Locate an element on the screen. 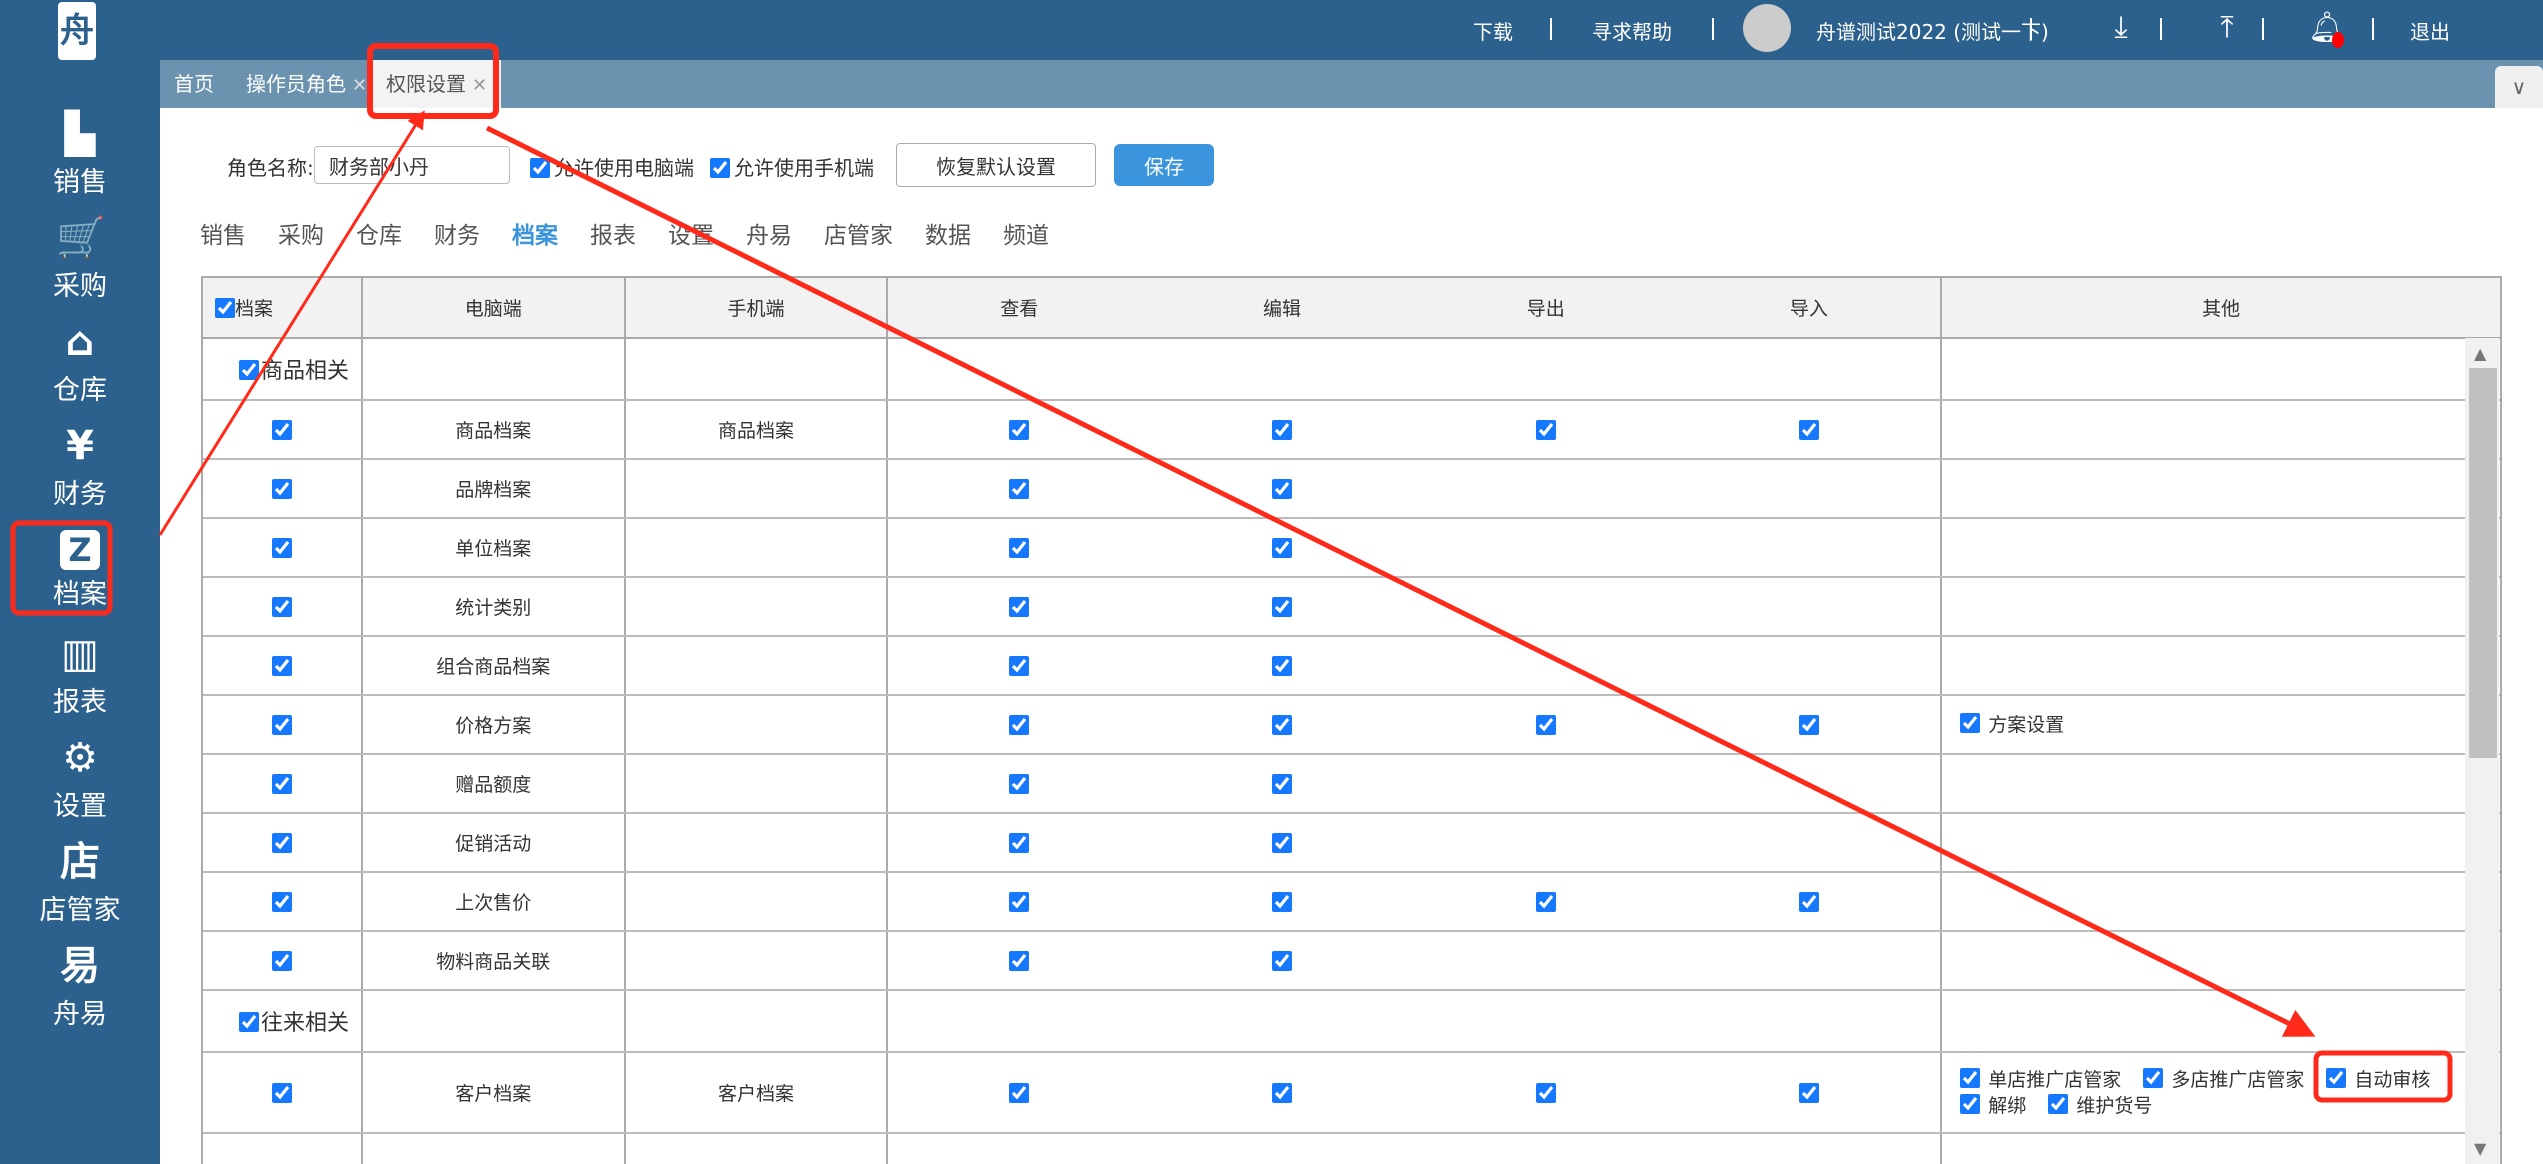 This screenshot has width=2543, height=1164. category-tab: 数据 is located at coordinates (948, 233).